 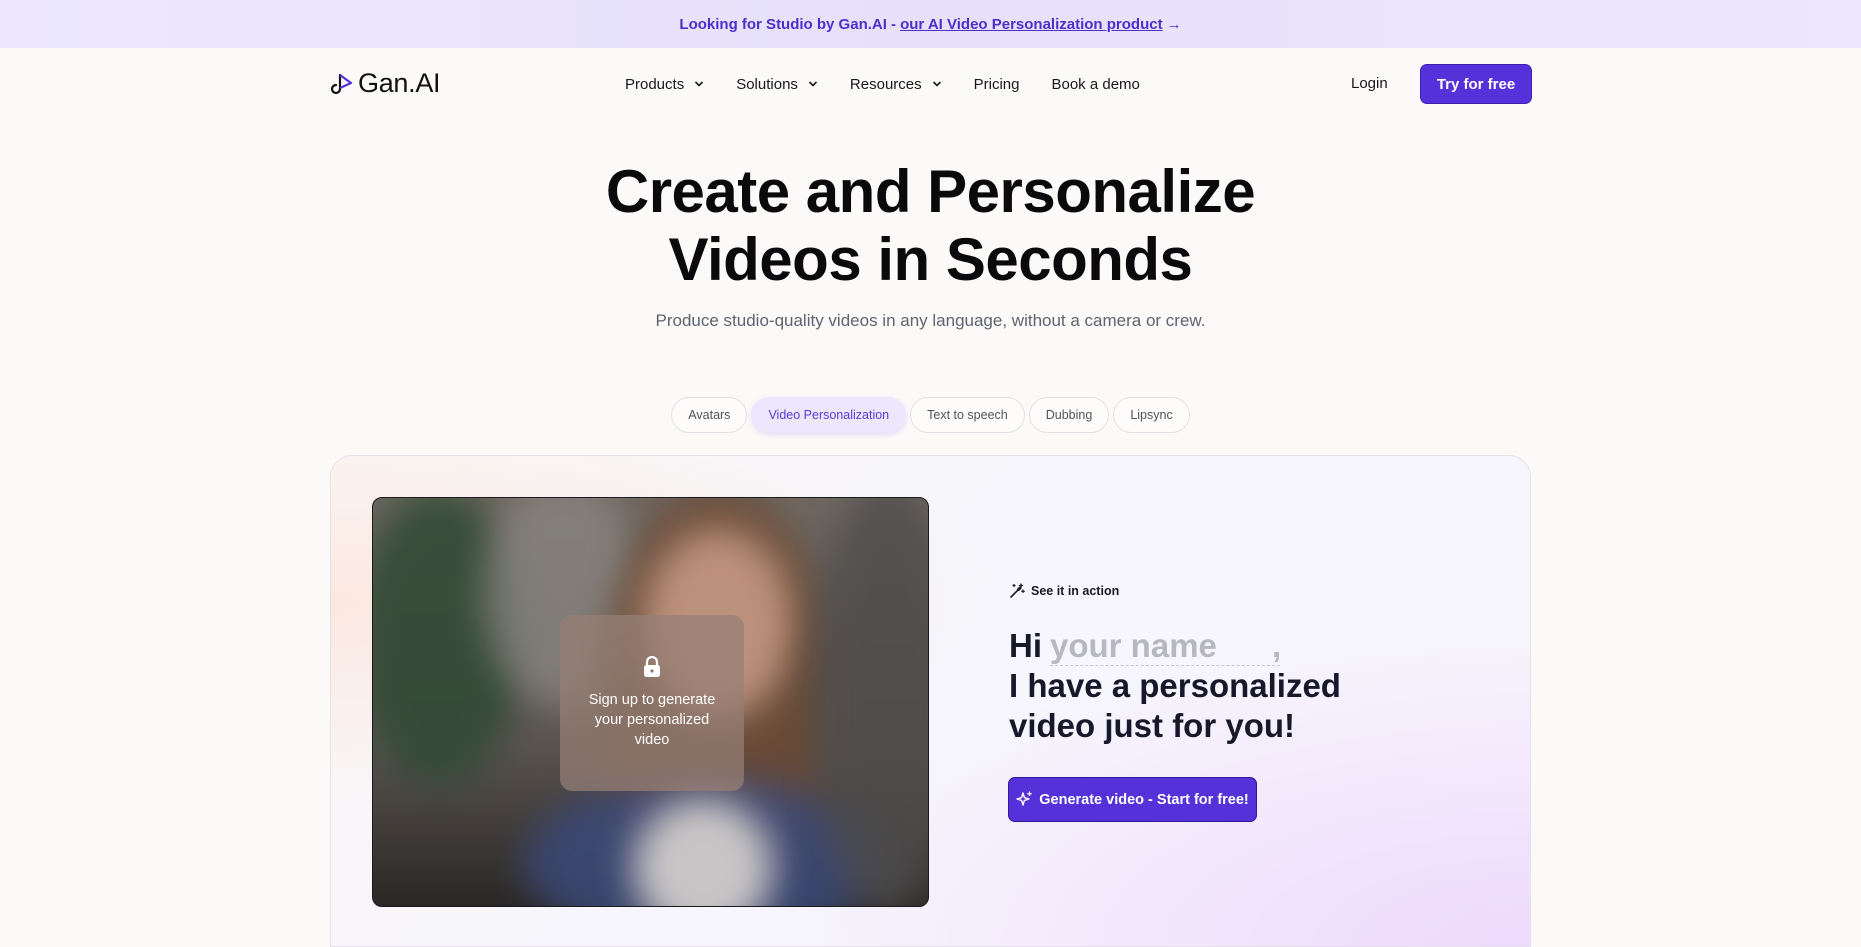 I want to click on menu-products-label: Products, so click(x=655, y=84).